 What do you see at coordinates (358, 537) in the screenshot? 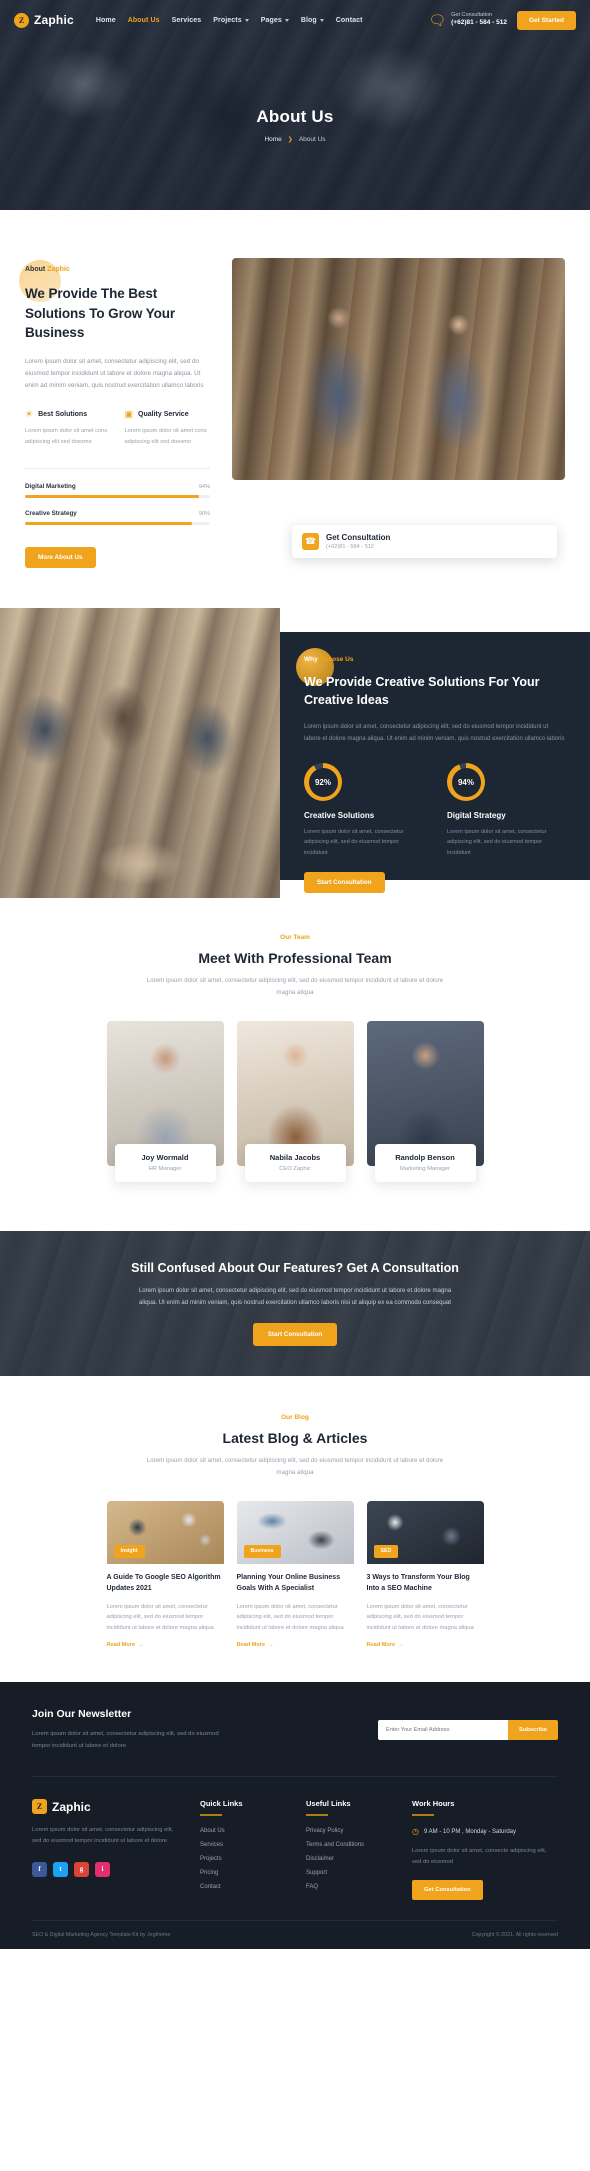
I see `consultation-card-title: Get Consultation` at bounding box center [358, 537].